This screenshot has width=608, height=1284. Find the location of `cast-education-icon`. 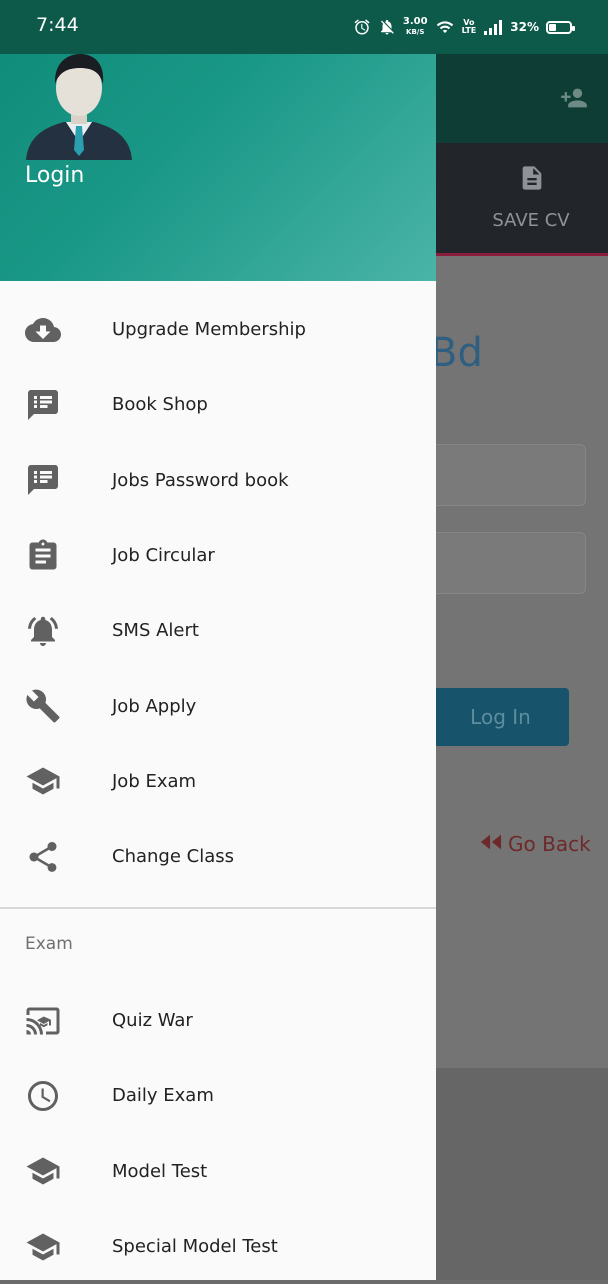

cast-education-icon is located at coordinates (43, 1021).